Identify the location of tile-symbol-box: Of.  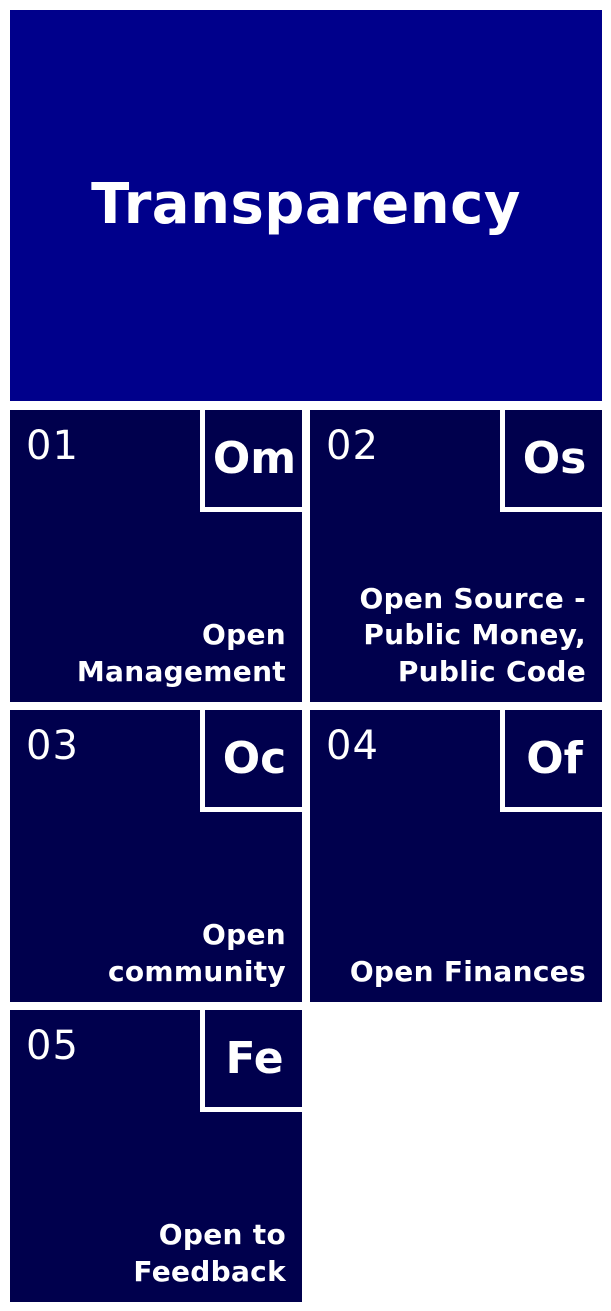
(551, 761).